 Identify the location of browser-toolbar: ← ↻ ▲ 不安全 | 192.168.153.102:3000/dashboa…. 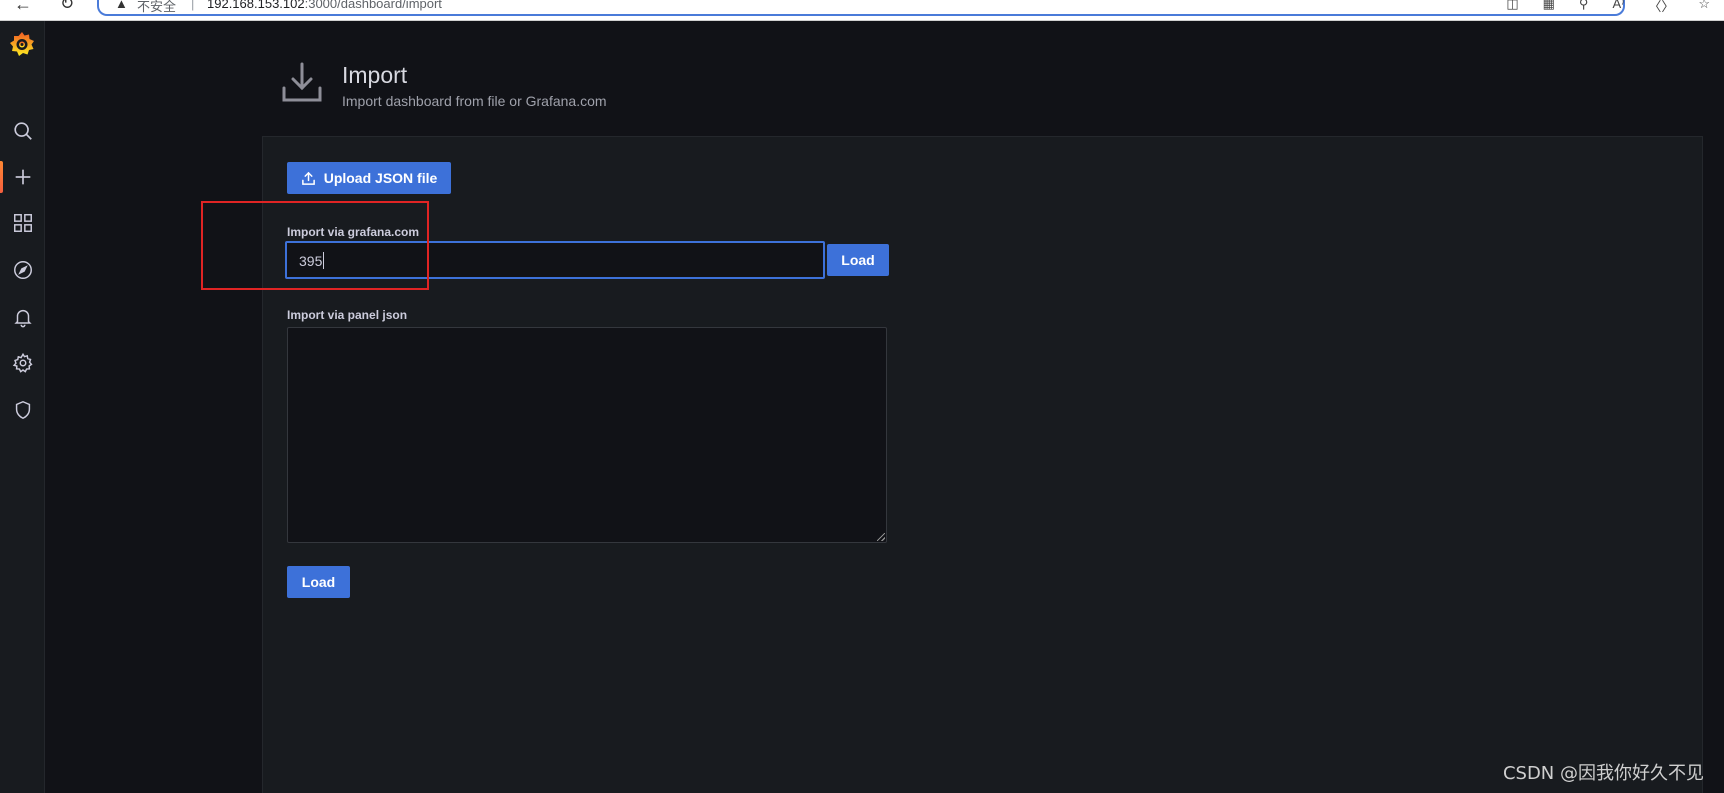
(862, 10).